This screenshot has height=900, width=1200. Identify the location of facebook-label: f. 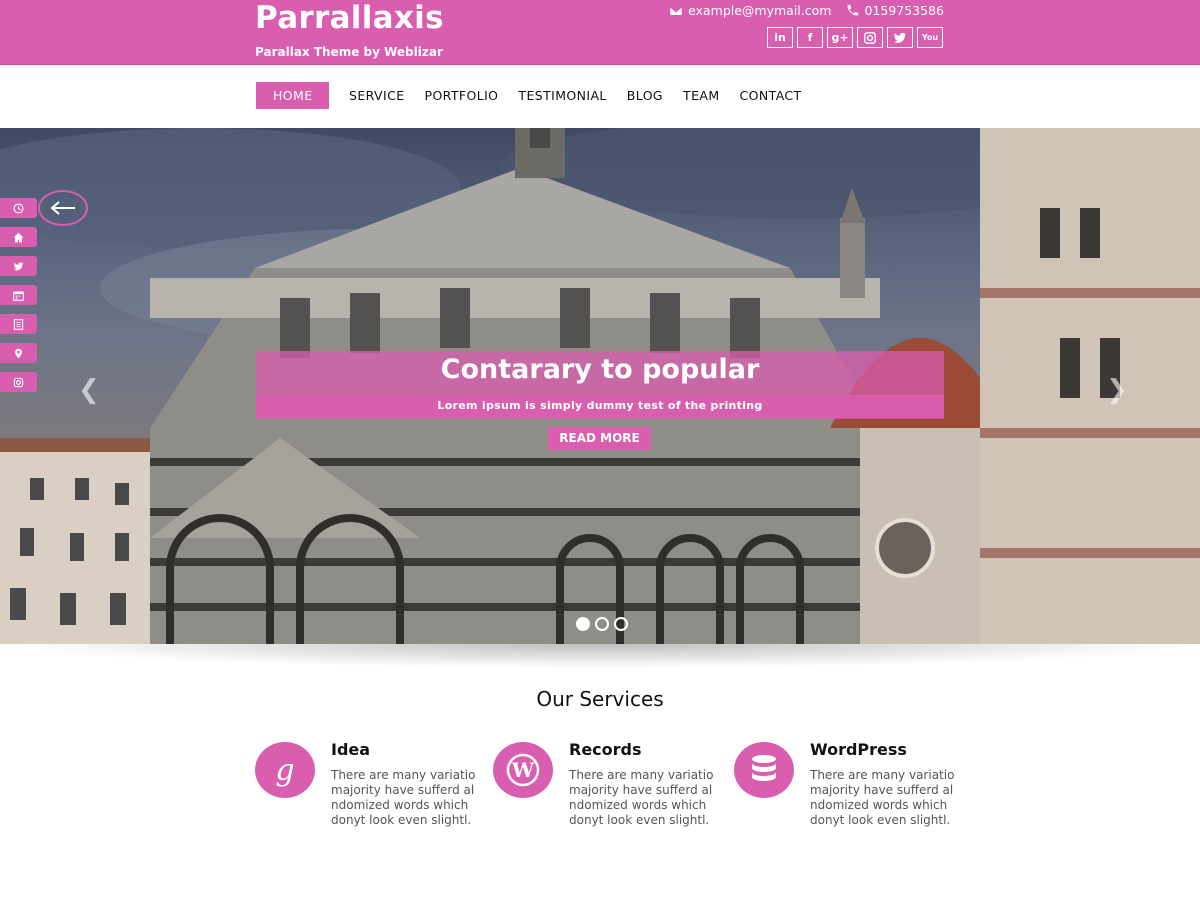
(810, 37).